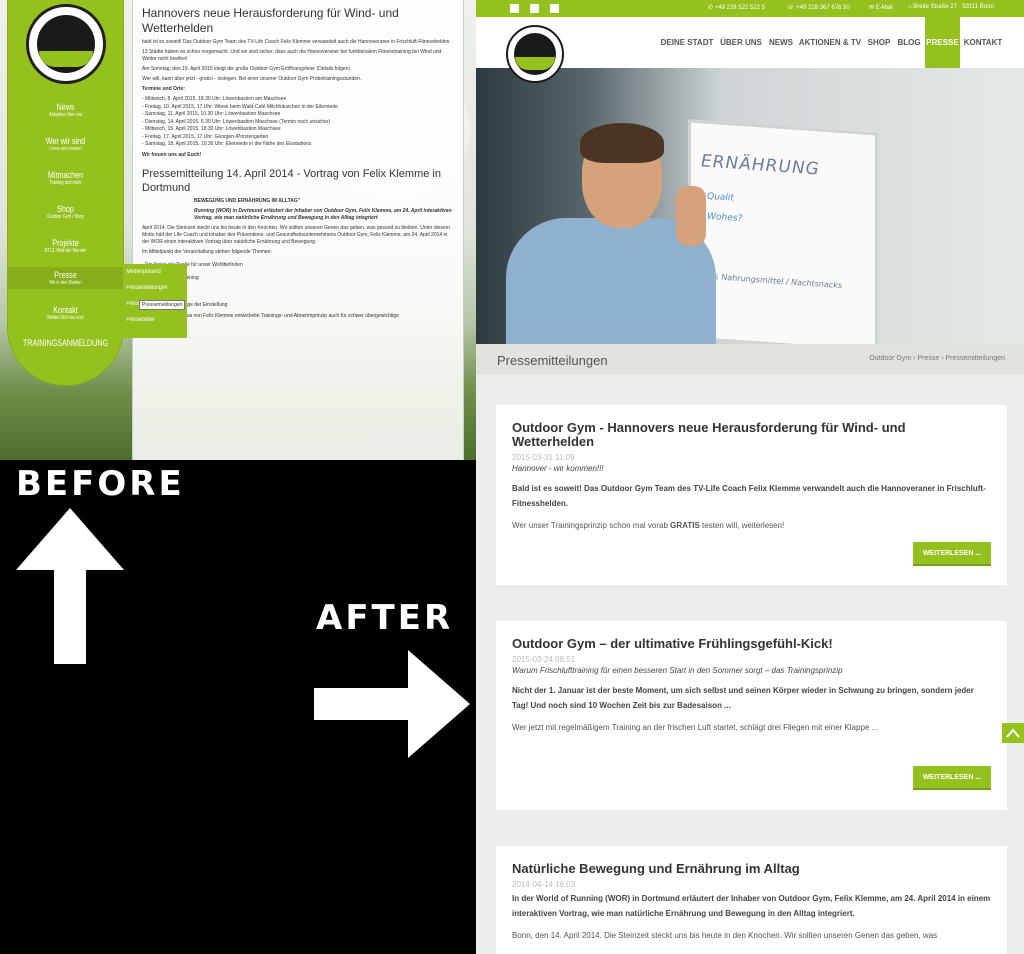 Image resolution: width=1024 pixels, height=954 pixels. Describe the element at coordinates (544, 659) in the screenshot. I see `post-date: 2015-03-24 08:51` at that location.